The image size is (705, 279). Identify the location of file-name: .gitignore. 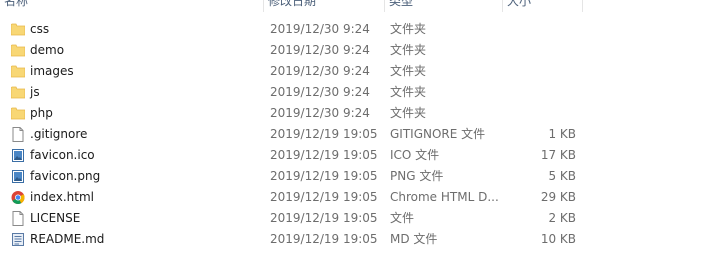
(59, 134).